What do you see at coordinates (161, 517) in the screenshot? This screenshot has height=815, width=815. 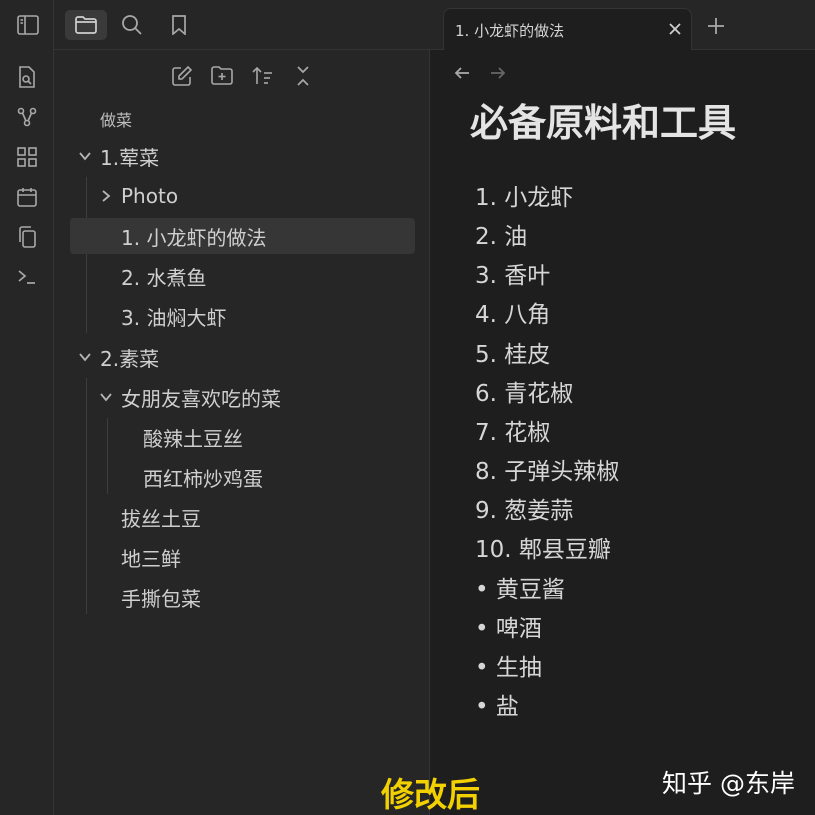 I see `tree-file: 拔丝土豆` at bounding box center [161, 517].